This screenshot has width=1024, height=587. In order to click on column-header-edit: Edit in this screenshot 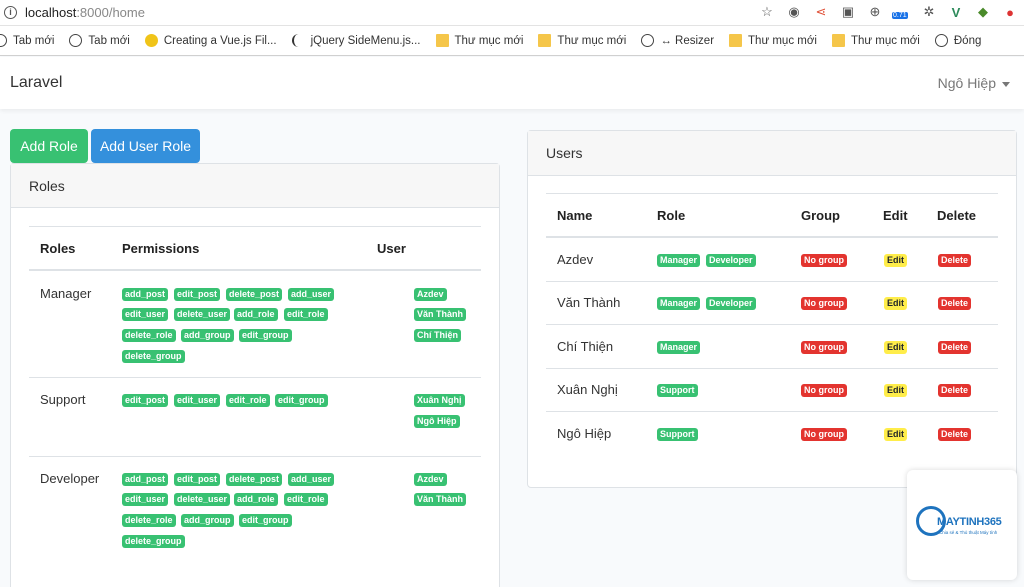, I will do `click(895, 215)`.